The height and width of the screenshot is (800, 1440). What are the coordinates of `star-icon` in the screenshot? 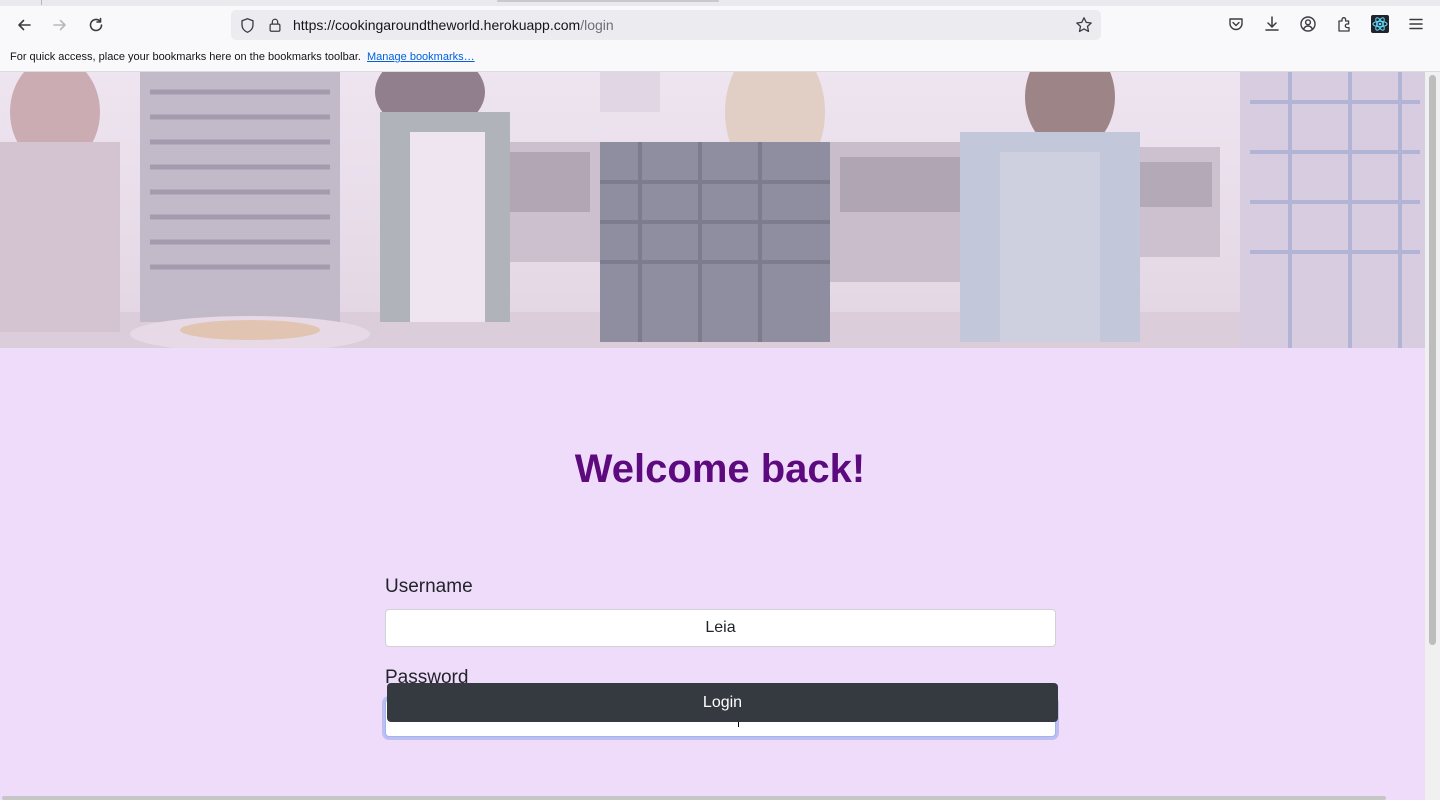 It's located at (1084, 25).